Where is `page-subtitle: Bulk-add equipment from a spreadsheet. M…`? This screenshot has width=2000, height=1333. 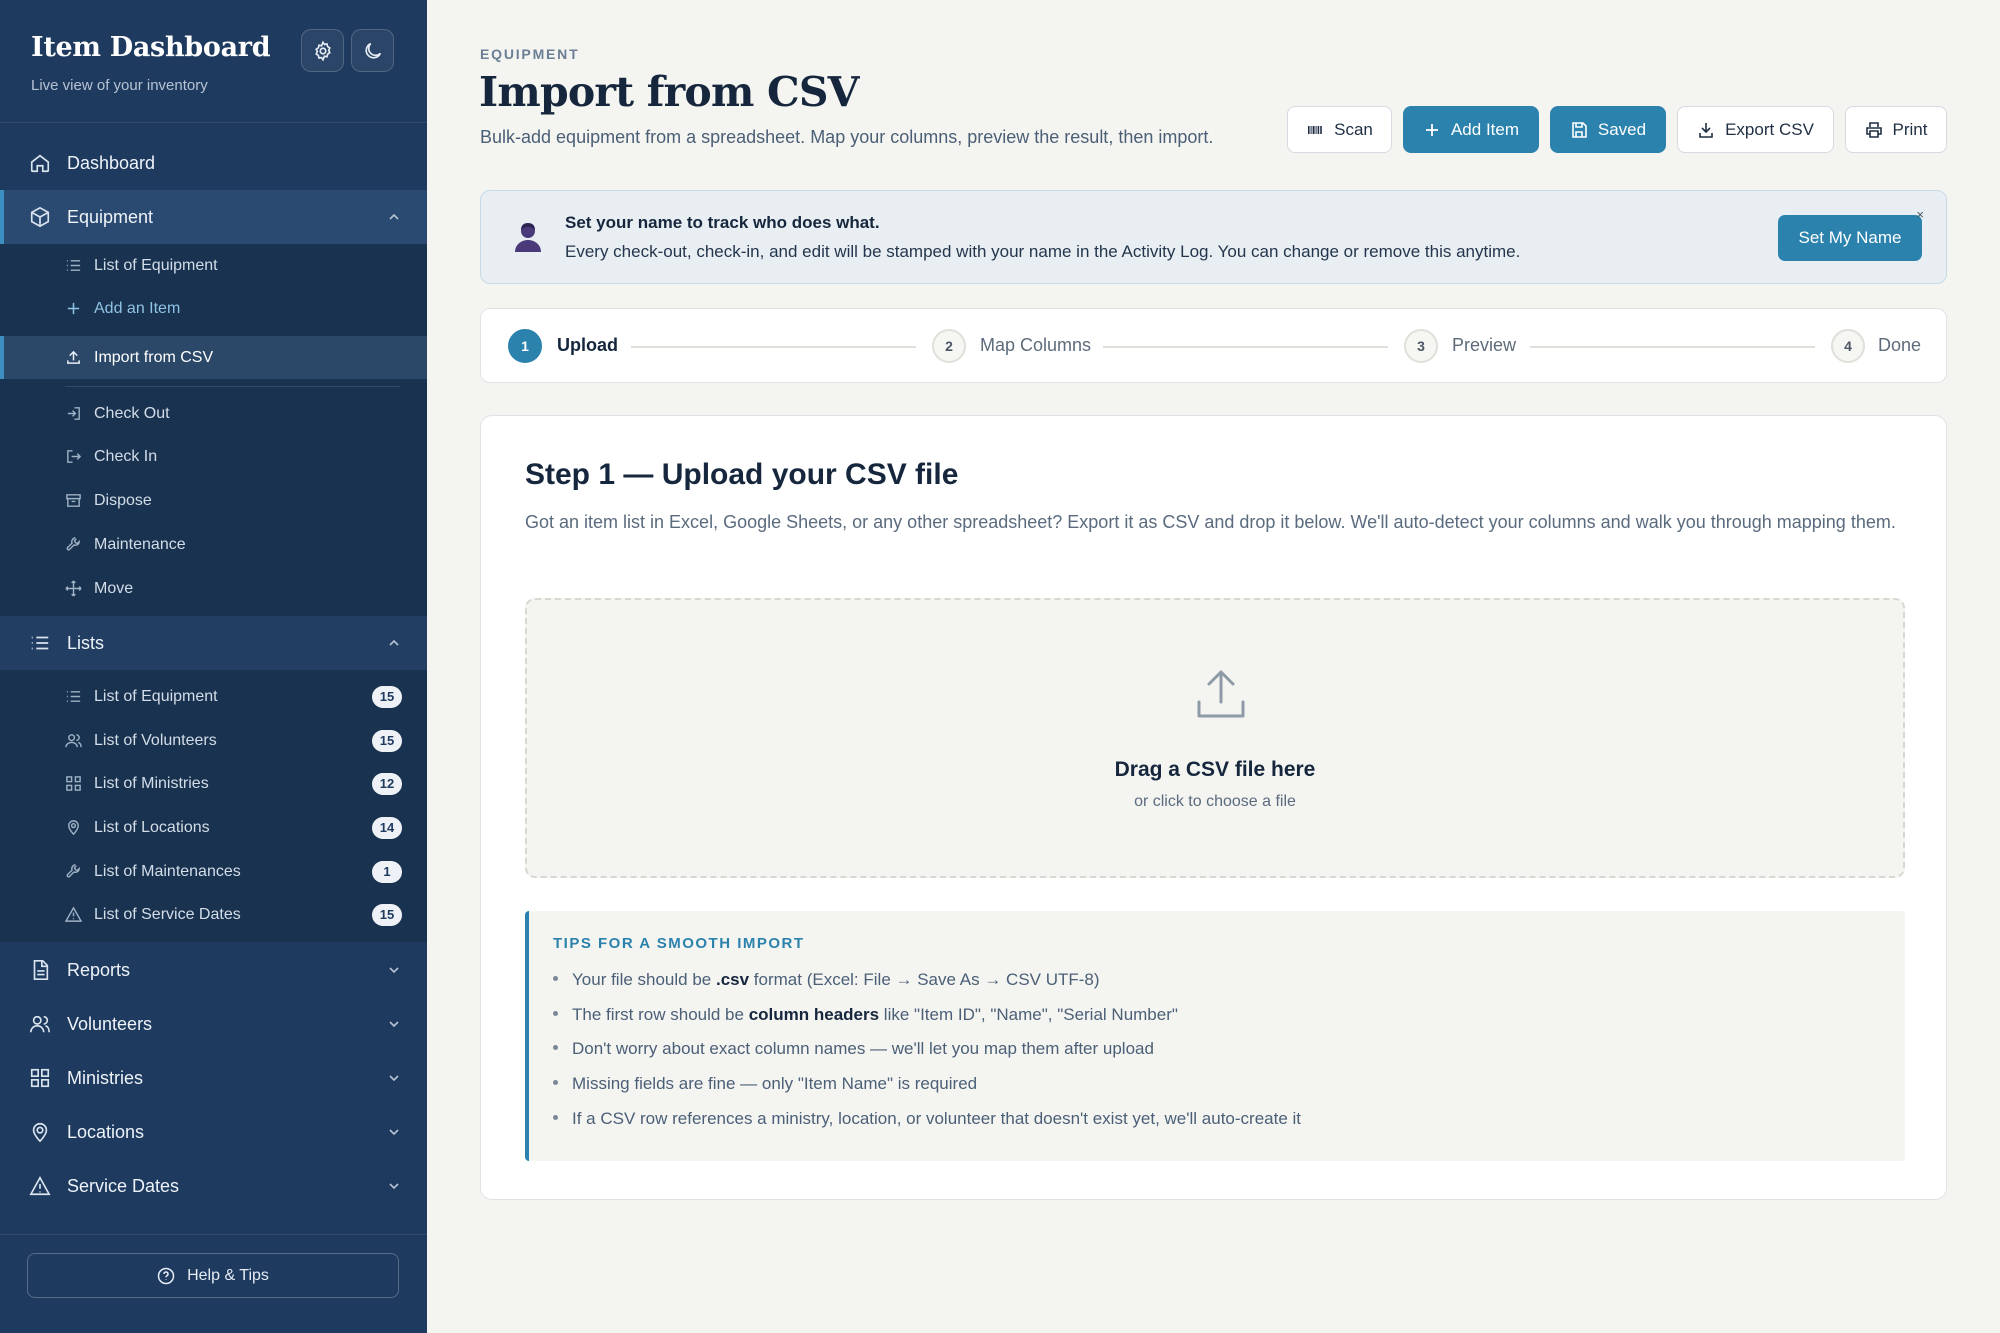 page-subtitle: Bulk-add equipment from a spreadsheet. M… is located at coordinates (847, 137).